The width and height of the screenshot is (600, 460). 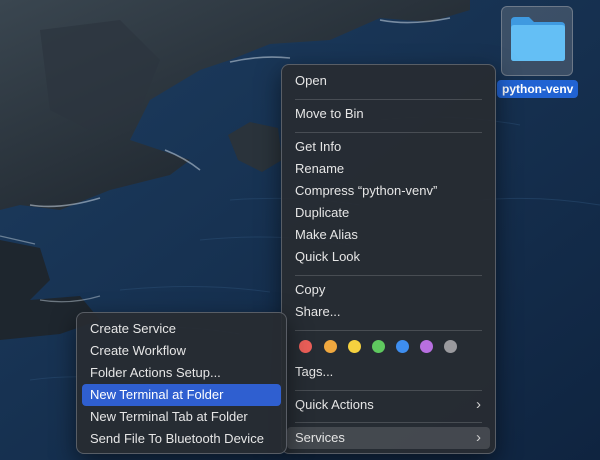 What do you see at coordinates (181, 417) in the screenshot?
I see `submenu-item-new-terminal-tab-at-folder: New Terminal Tab at Folder` at bounding box center [181, 417].